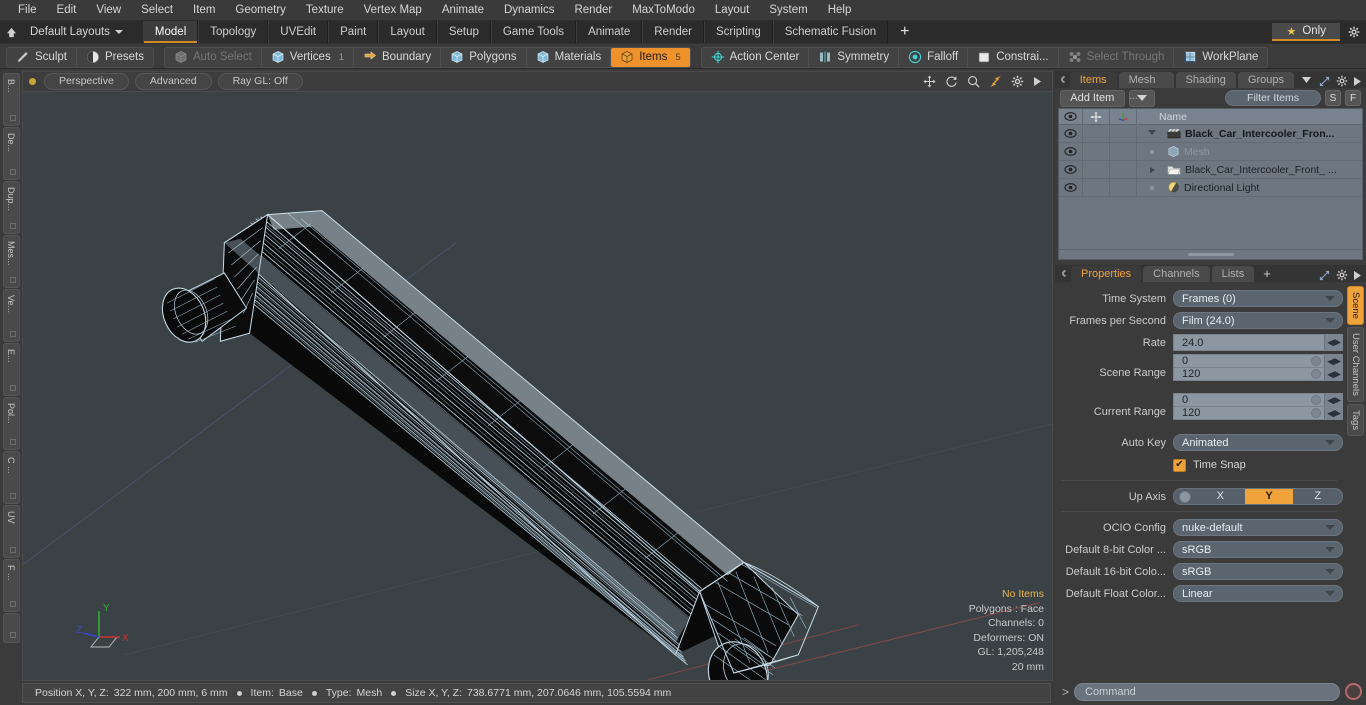 The width and height of the screenshot is (1366, 705). I want to click on left-rail-tab-extra, so click(11, 628).